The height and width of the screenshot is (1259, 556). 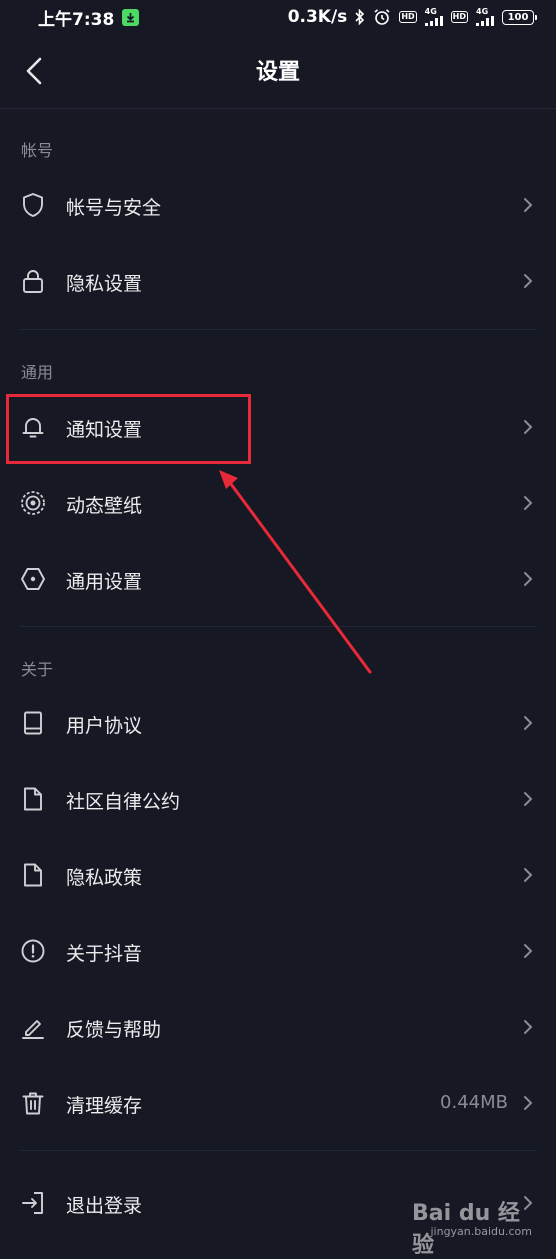 I want to click on watermark: Bai du 经验 jingyan.baidu.com, so click(x=477, y=1226).